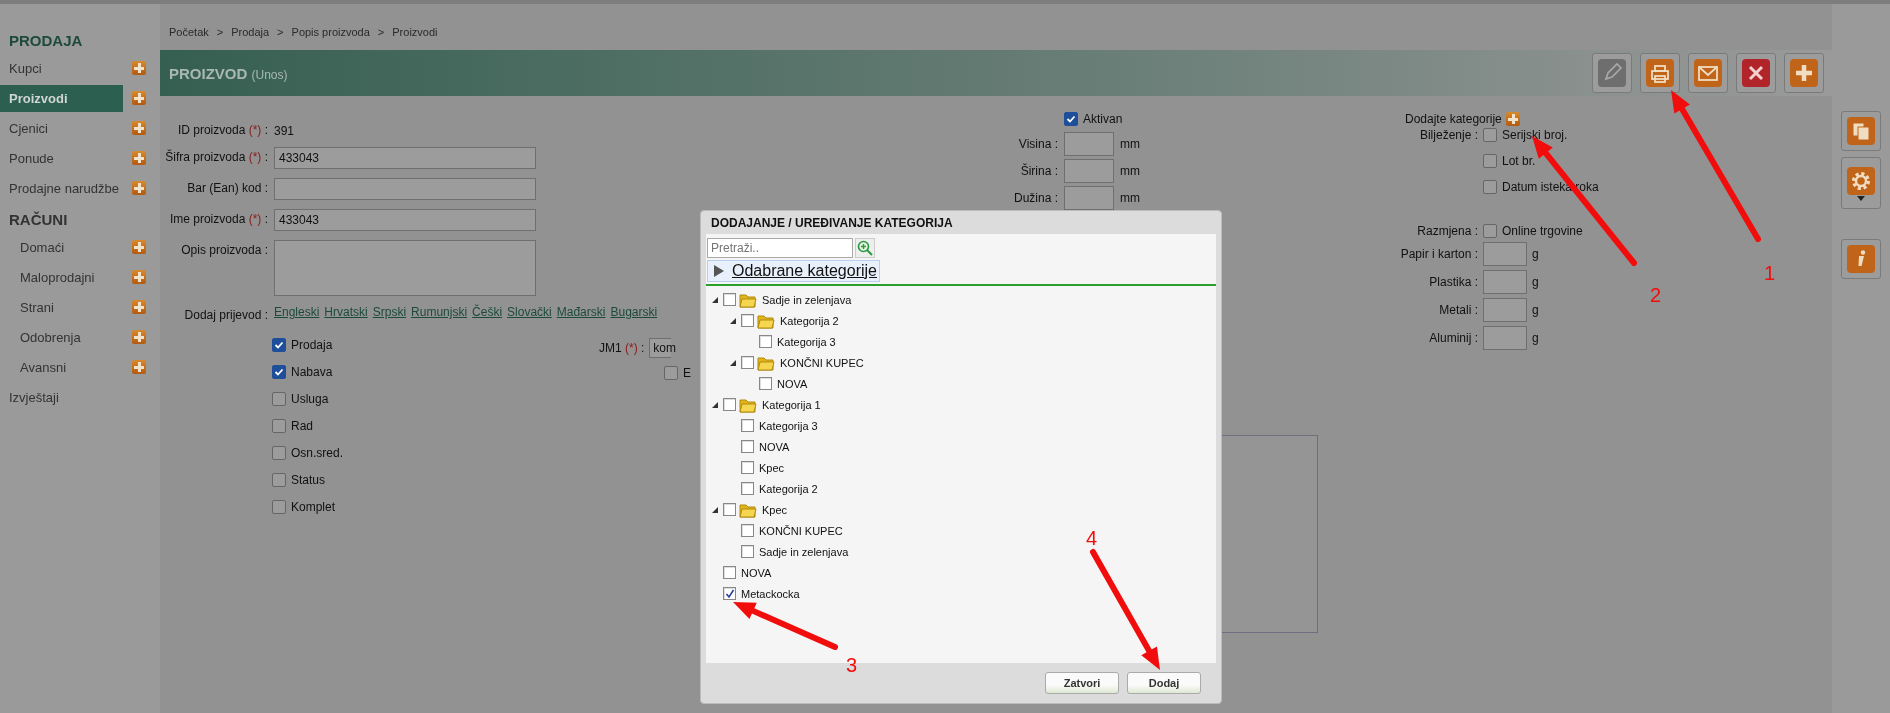 This screenshot has width=1890, height=713. What do you see at coordinates (1082, 683) in the screenshot?
I see `dialog-button: Zatvori` at bounding box center [1082, 683].